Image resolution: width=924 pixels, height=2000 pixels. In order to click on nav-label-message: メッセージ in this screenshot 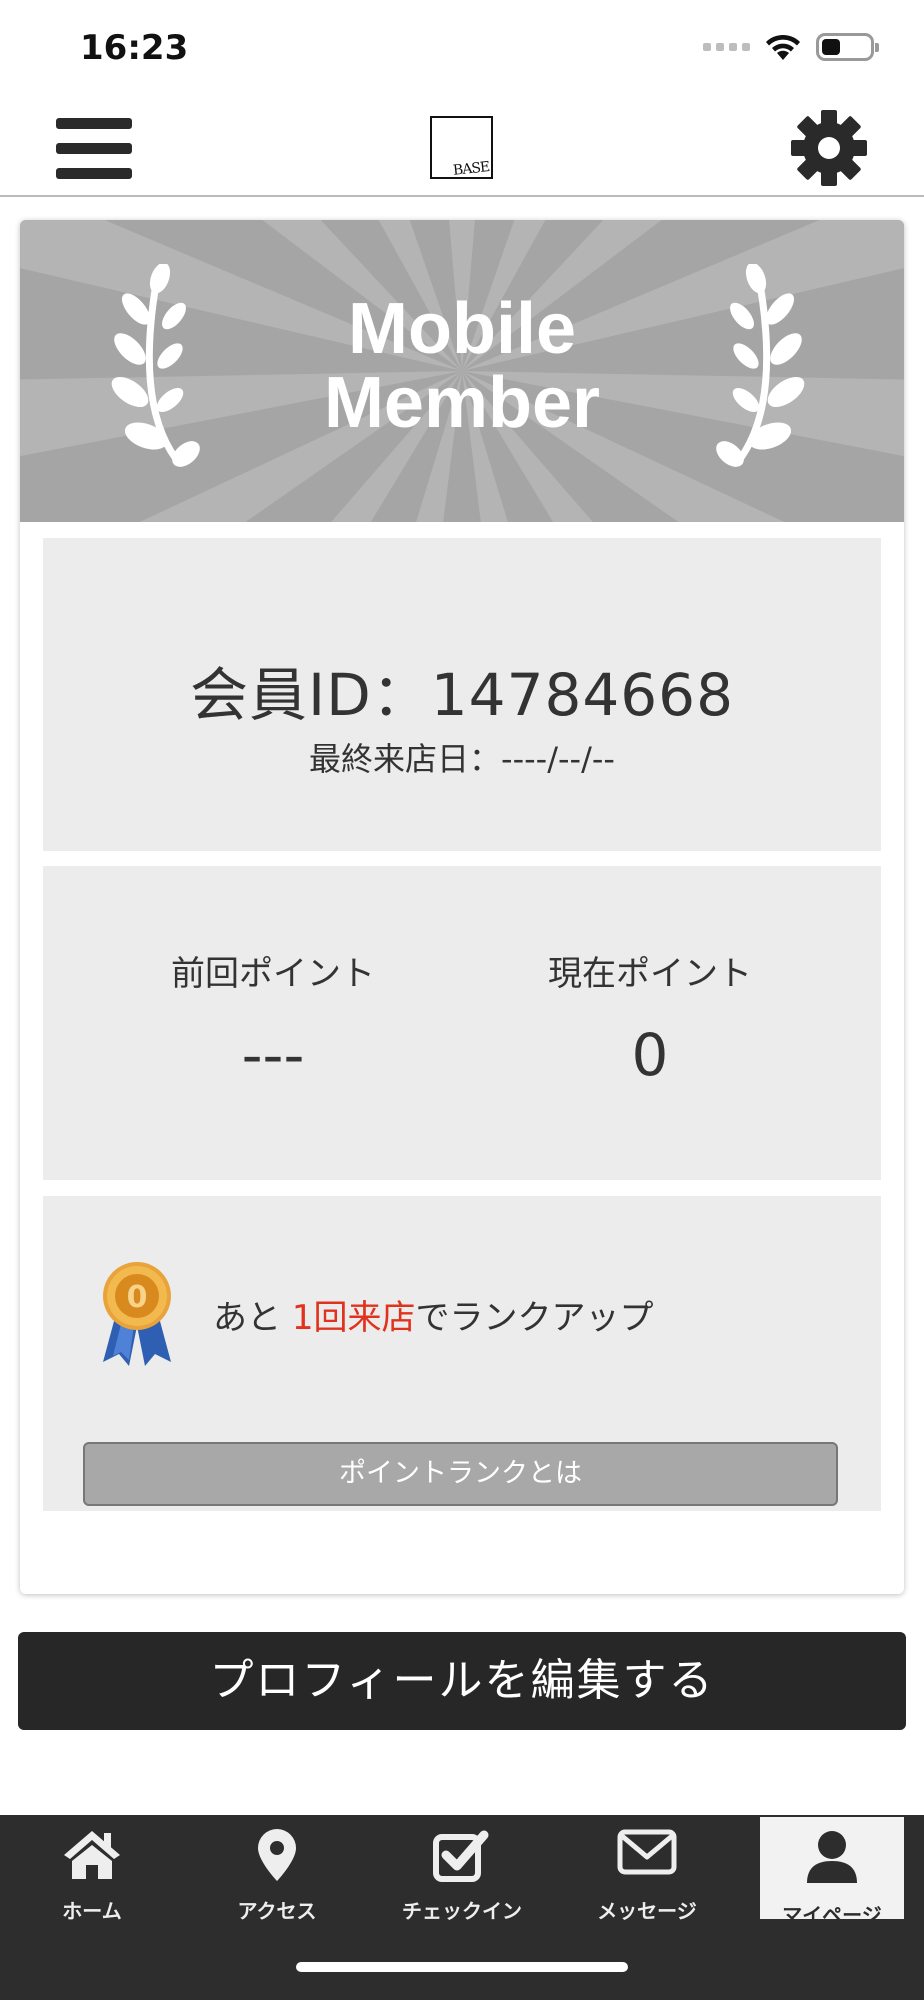, I will do `click(647, 1911)`.